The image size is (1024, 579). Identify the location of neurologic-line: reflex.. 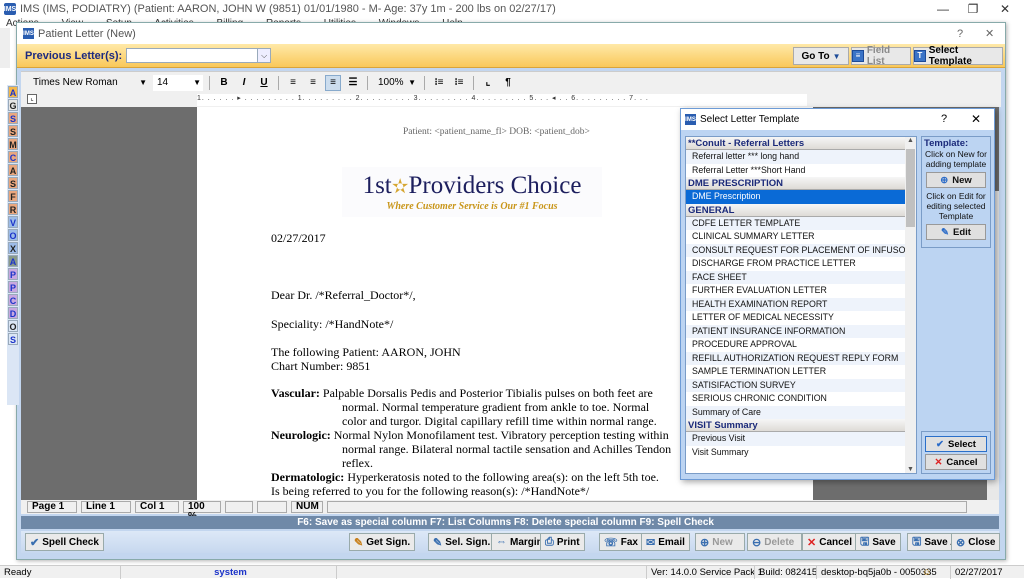
(357, 463).